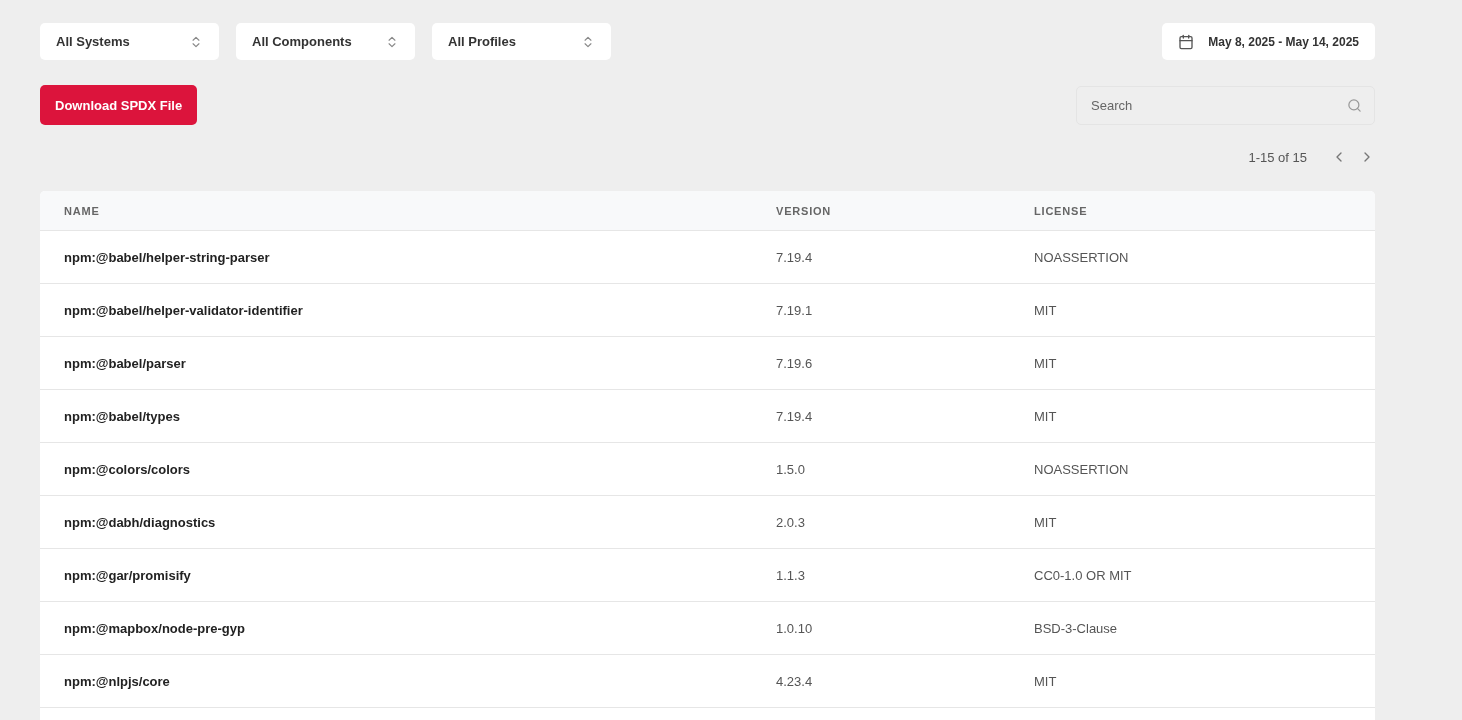 The image size is (1462, 720). Describe the element at coordinates (1083, 575) in the screenshot. I see `table-cell-text: CC0-1.0 OR MIT` at that location.